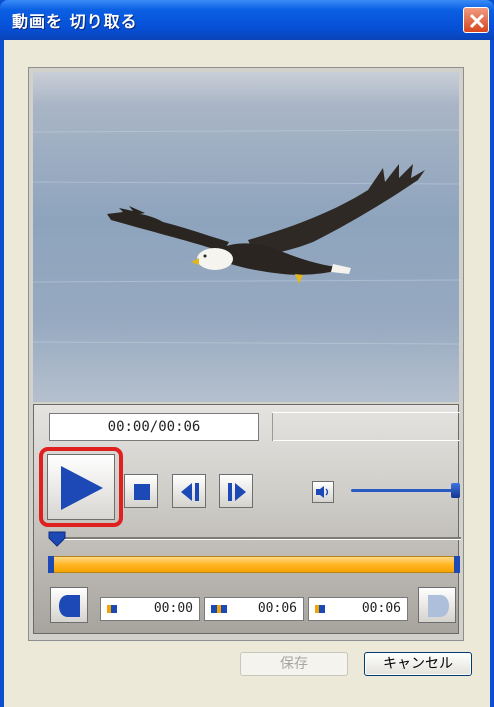  What do you see at coordinates (358, 609) in the screenshot?
I see `trim-duration: 00:06` at bounding box center [358, 609].